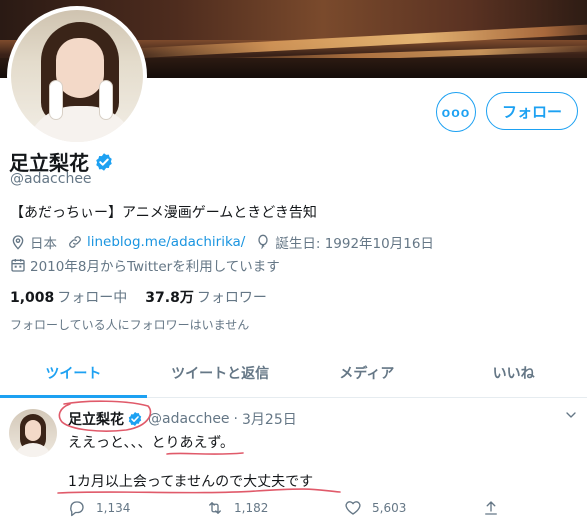  I want to click on tweet-timestamp: 3月25日, so click(269, 419).